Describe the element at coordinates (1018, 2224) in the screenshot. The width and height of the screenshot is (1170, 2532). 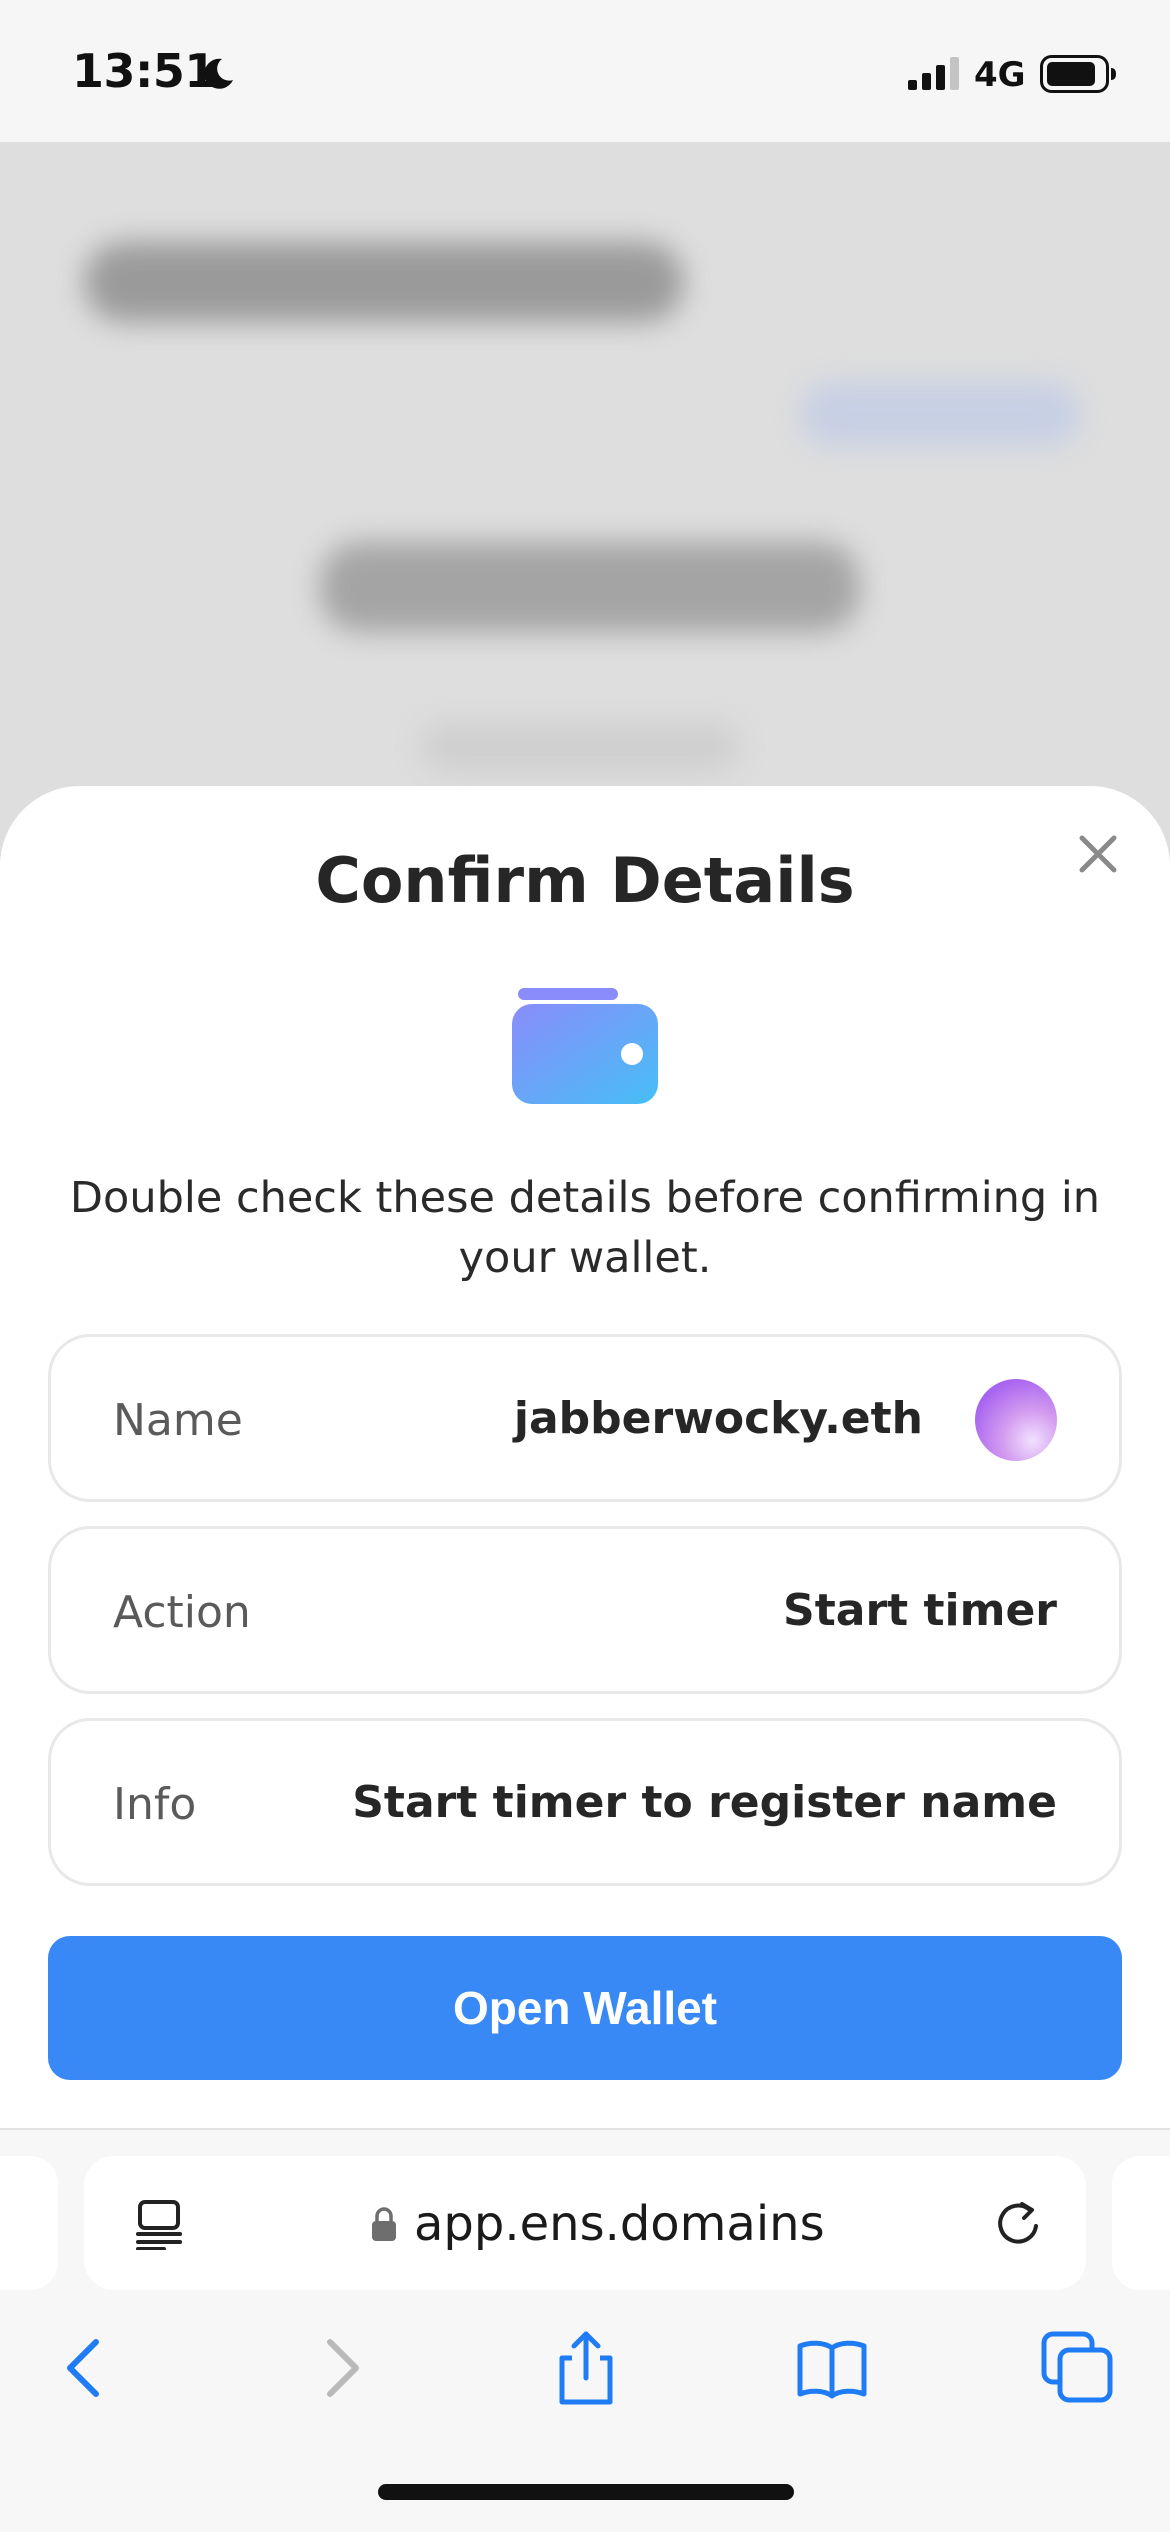
I see `reload-icon` at that location.